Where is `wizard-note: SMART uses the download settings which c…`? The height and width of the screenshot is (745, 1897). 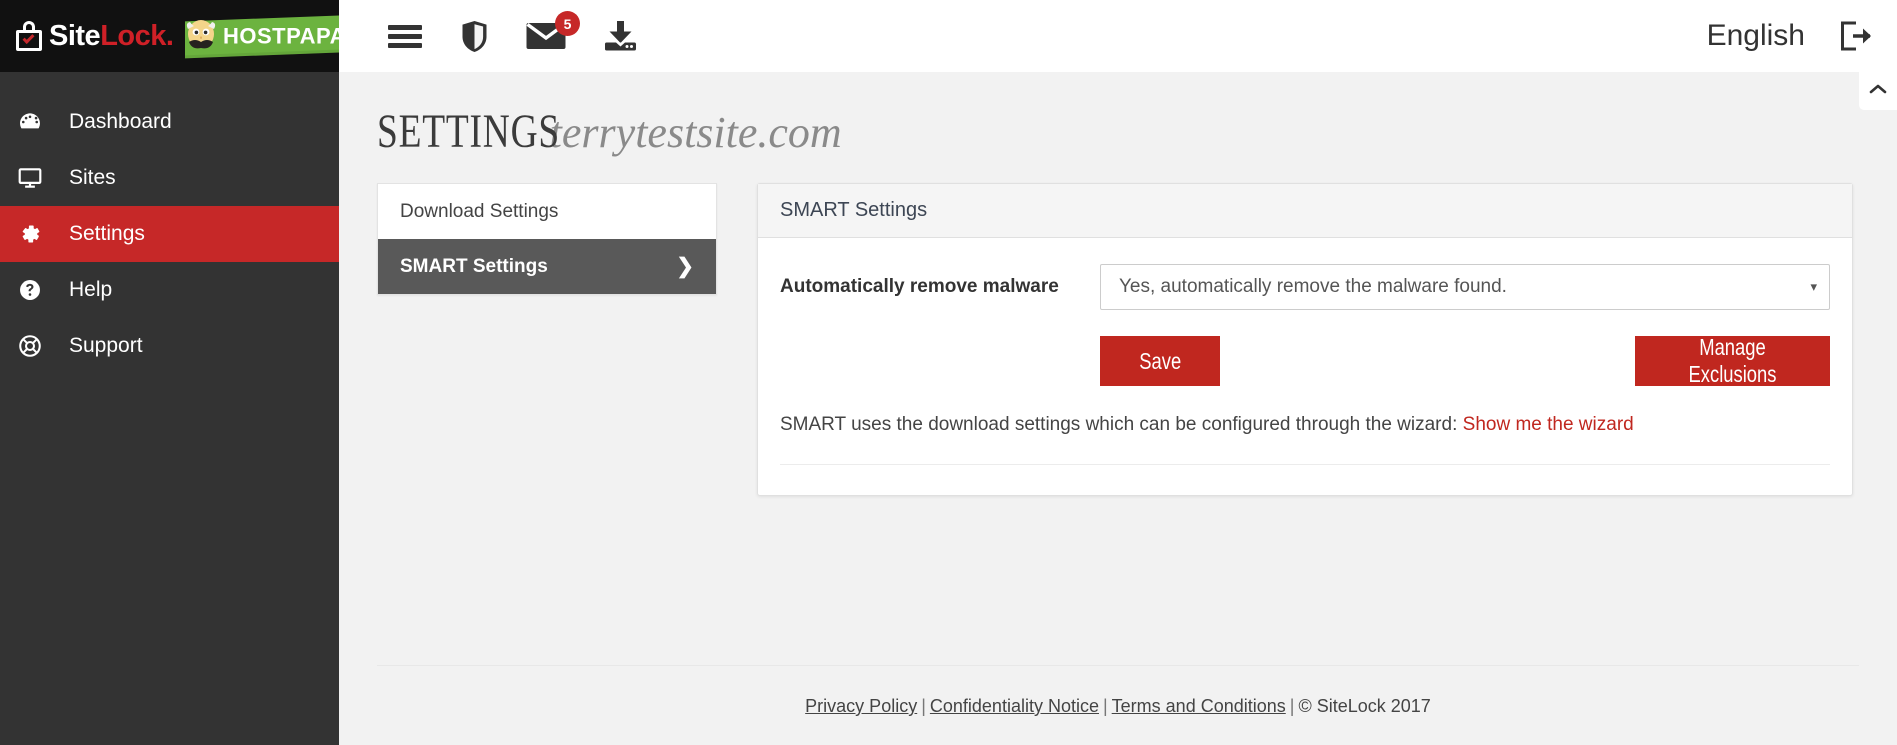 wizard-note: SMART uses the download settings which c… is located at coordinates (1305, 425).